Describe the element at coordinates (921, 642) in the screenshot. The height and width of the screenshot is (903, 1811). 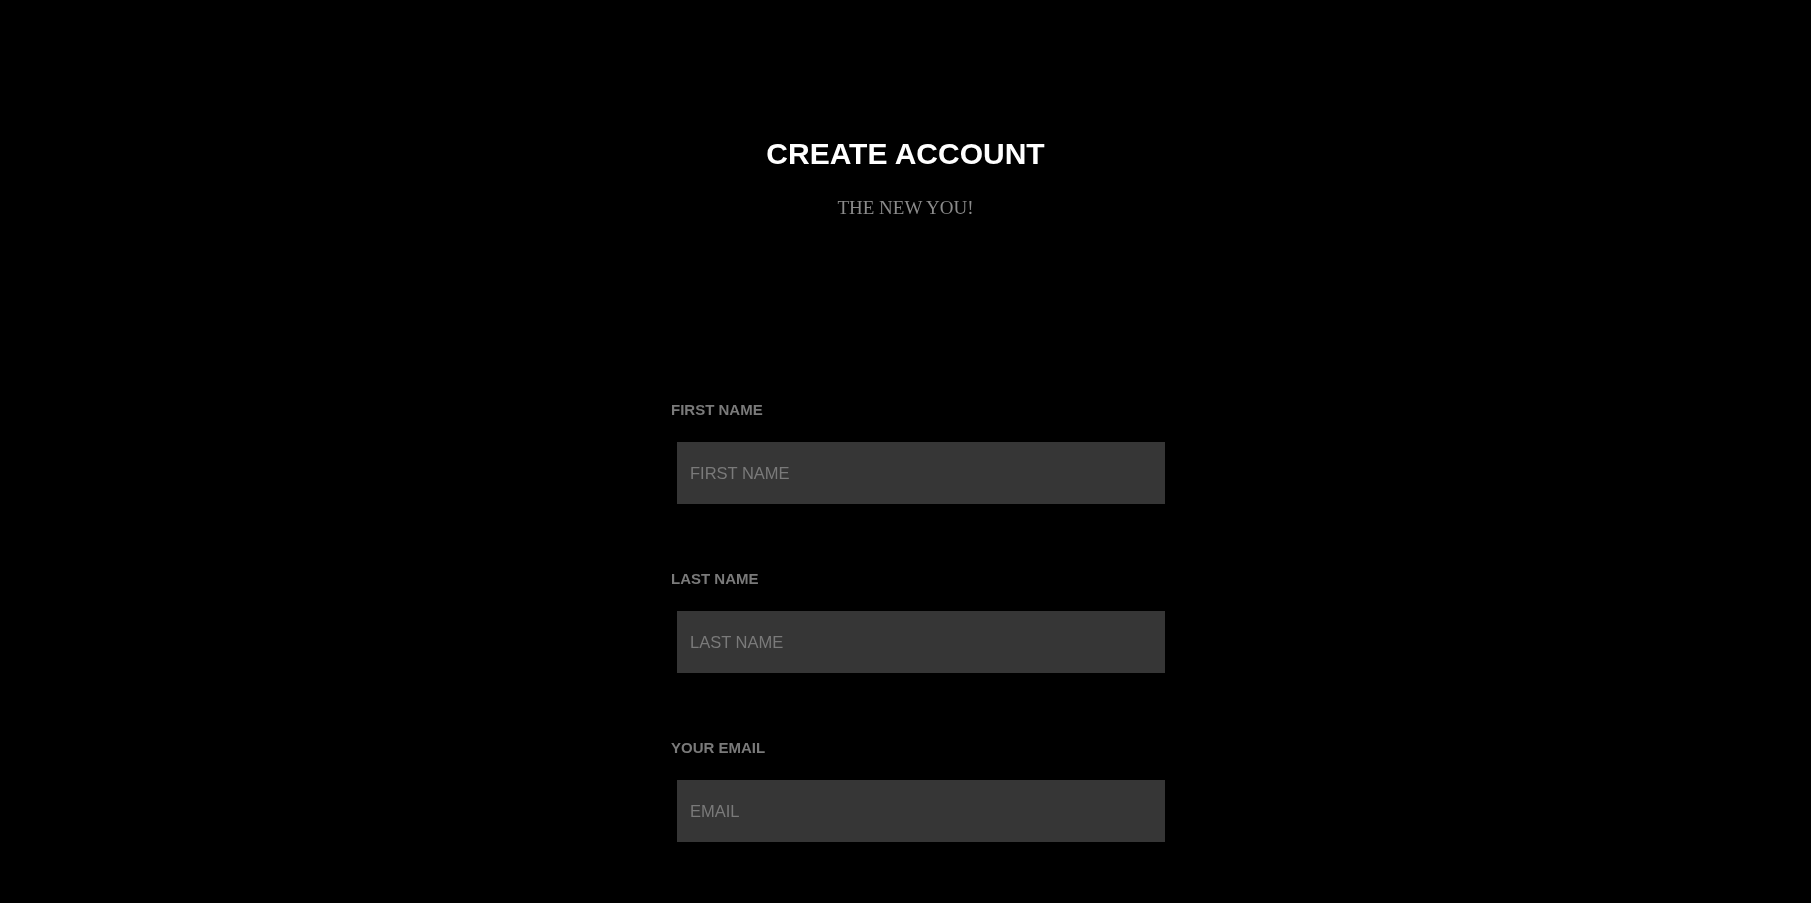
I see `input-field: LAST NAME` at that location.